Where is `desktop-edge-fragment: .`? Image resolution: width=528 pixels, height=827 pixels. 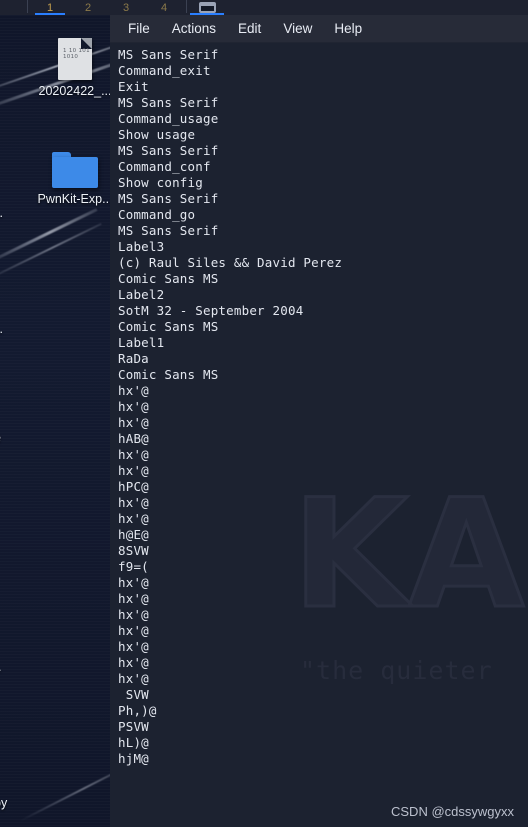
desktop-edge-fragment: . is located at coordinates (0, 667).